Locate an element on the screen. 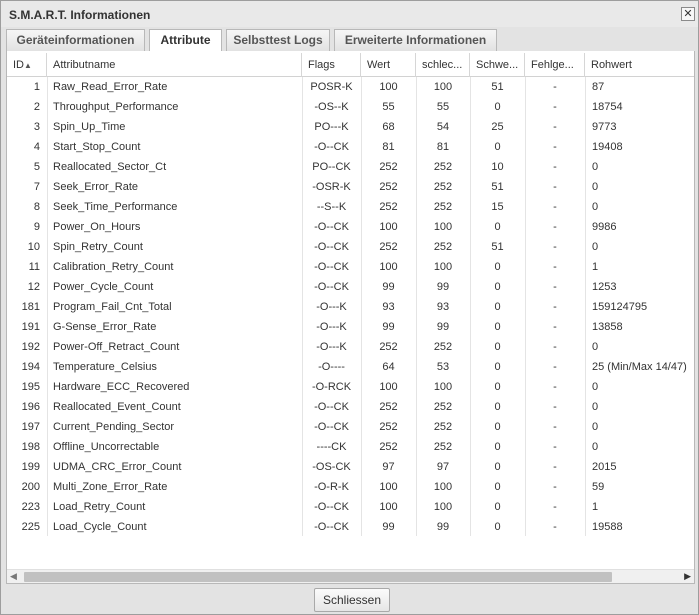 This screenshot has width=699, height=615. cell-attributname: Program_Fail_Cnt_Total is located at coordinates (112, 307).